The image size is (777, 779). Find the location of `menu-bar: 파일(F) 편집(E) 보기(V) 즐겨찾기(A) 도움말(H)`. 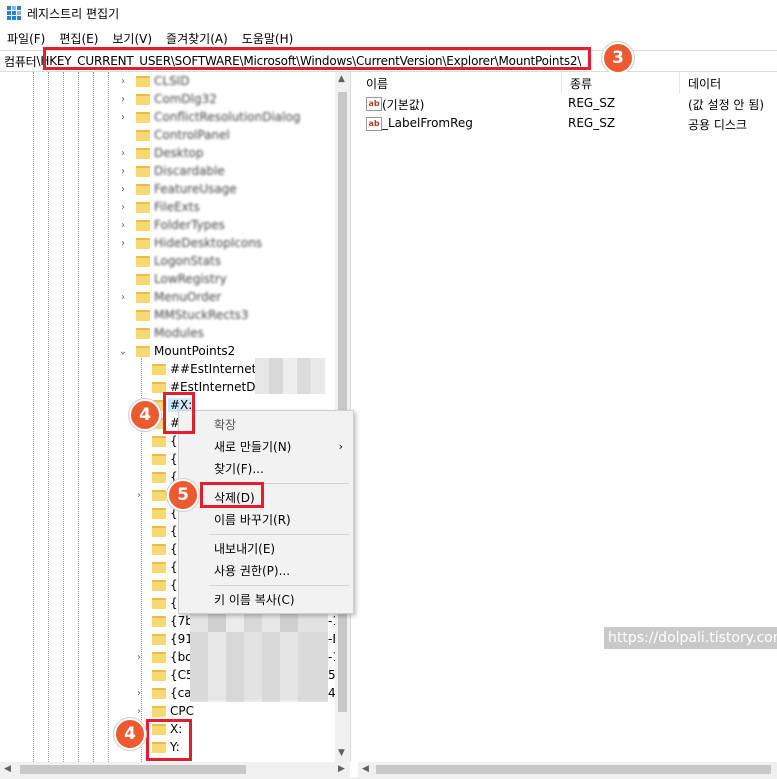

menu-bar: 파일(F) 편집(E) 보기(V) 즐겨찾기(A) 도움말(H) is located at coordinates (150, 38).